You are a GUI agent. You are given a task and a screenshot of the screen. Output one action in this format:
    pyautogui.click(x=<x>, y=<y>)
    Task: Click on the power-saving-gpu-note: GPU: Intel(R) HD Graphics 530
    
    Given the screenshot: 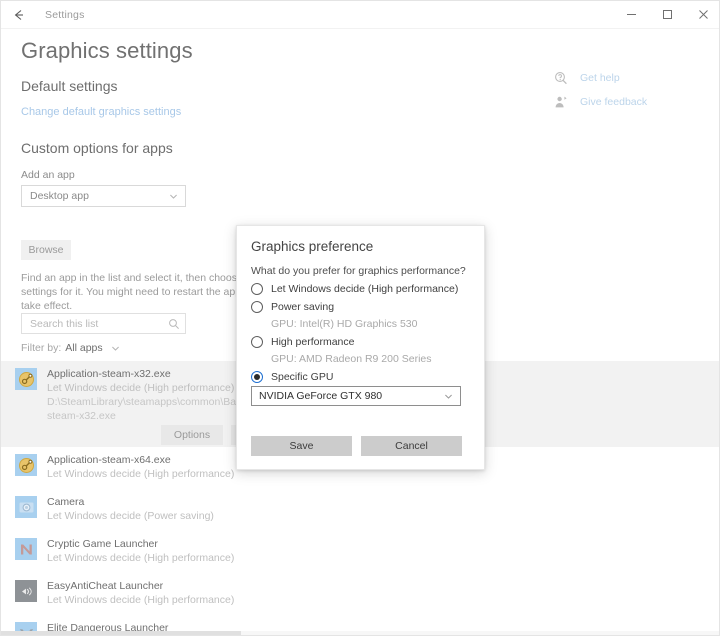 What is the action you would take?
    pyautogui.click(x=344, y=324)
    